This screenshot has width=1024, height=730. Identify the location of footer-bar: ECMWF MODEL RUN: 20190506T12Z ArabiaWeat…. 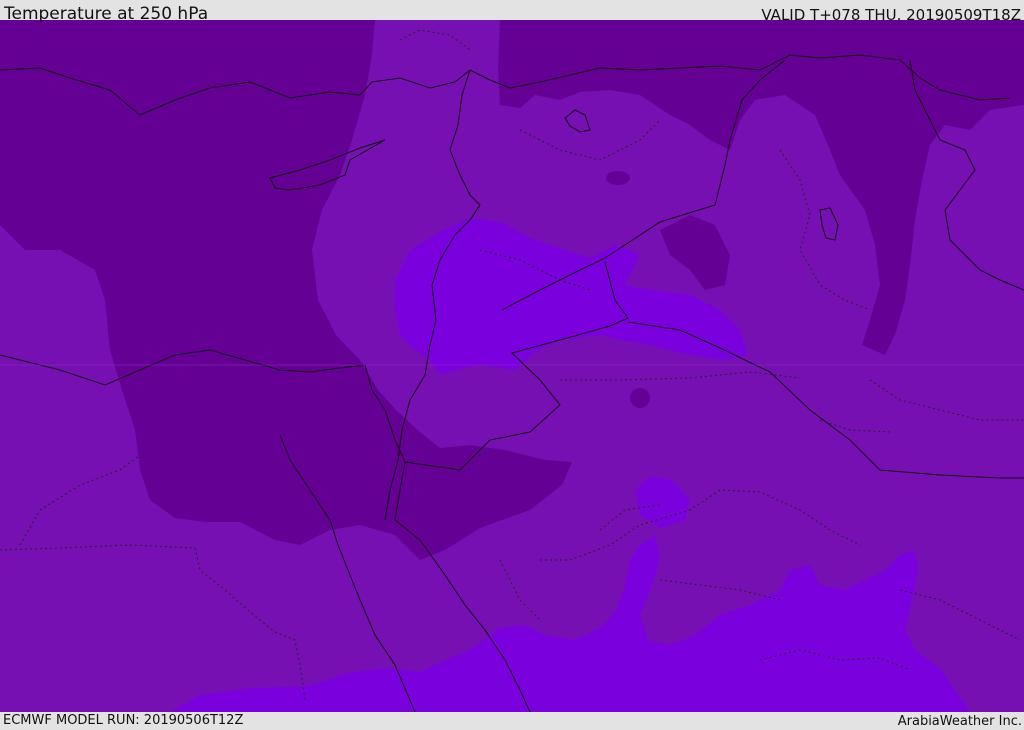
(512, 720).